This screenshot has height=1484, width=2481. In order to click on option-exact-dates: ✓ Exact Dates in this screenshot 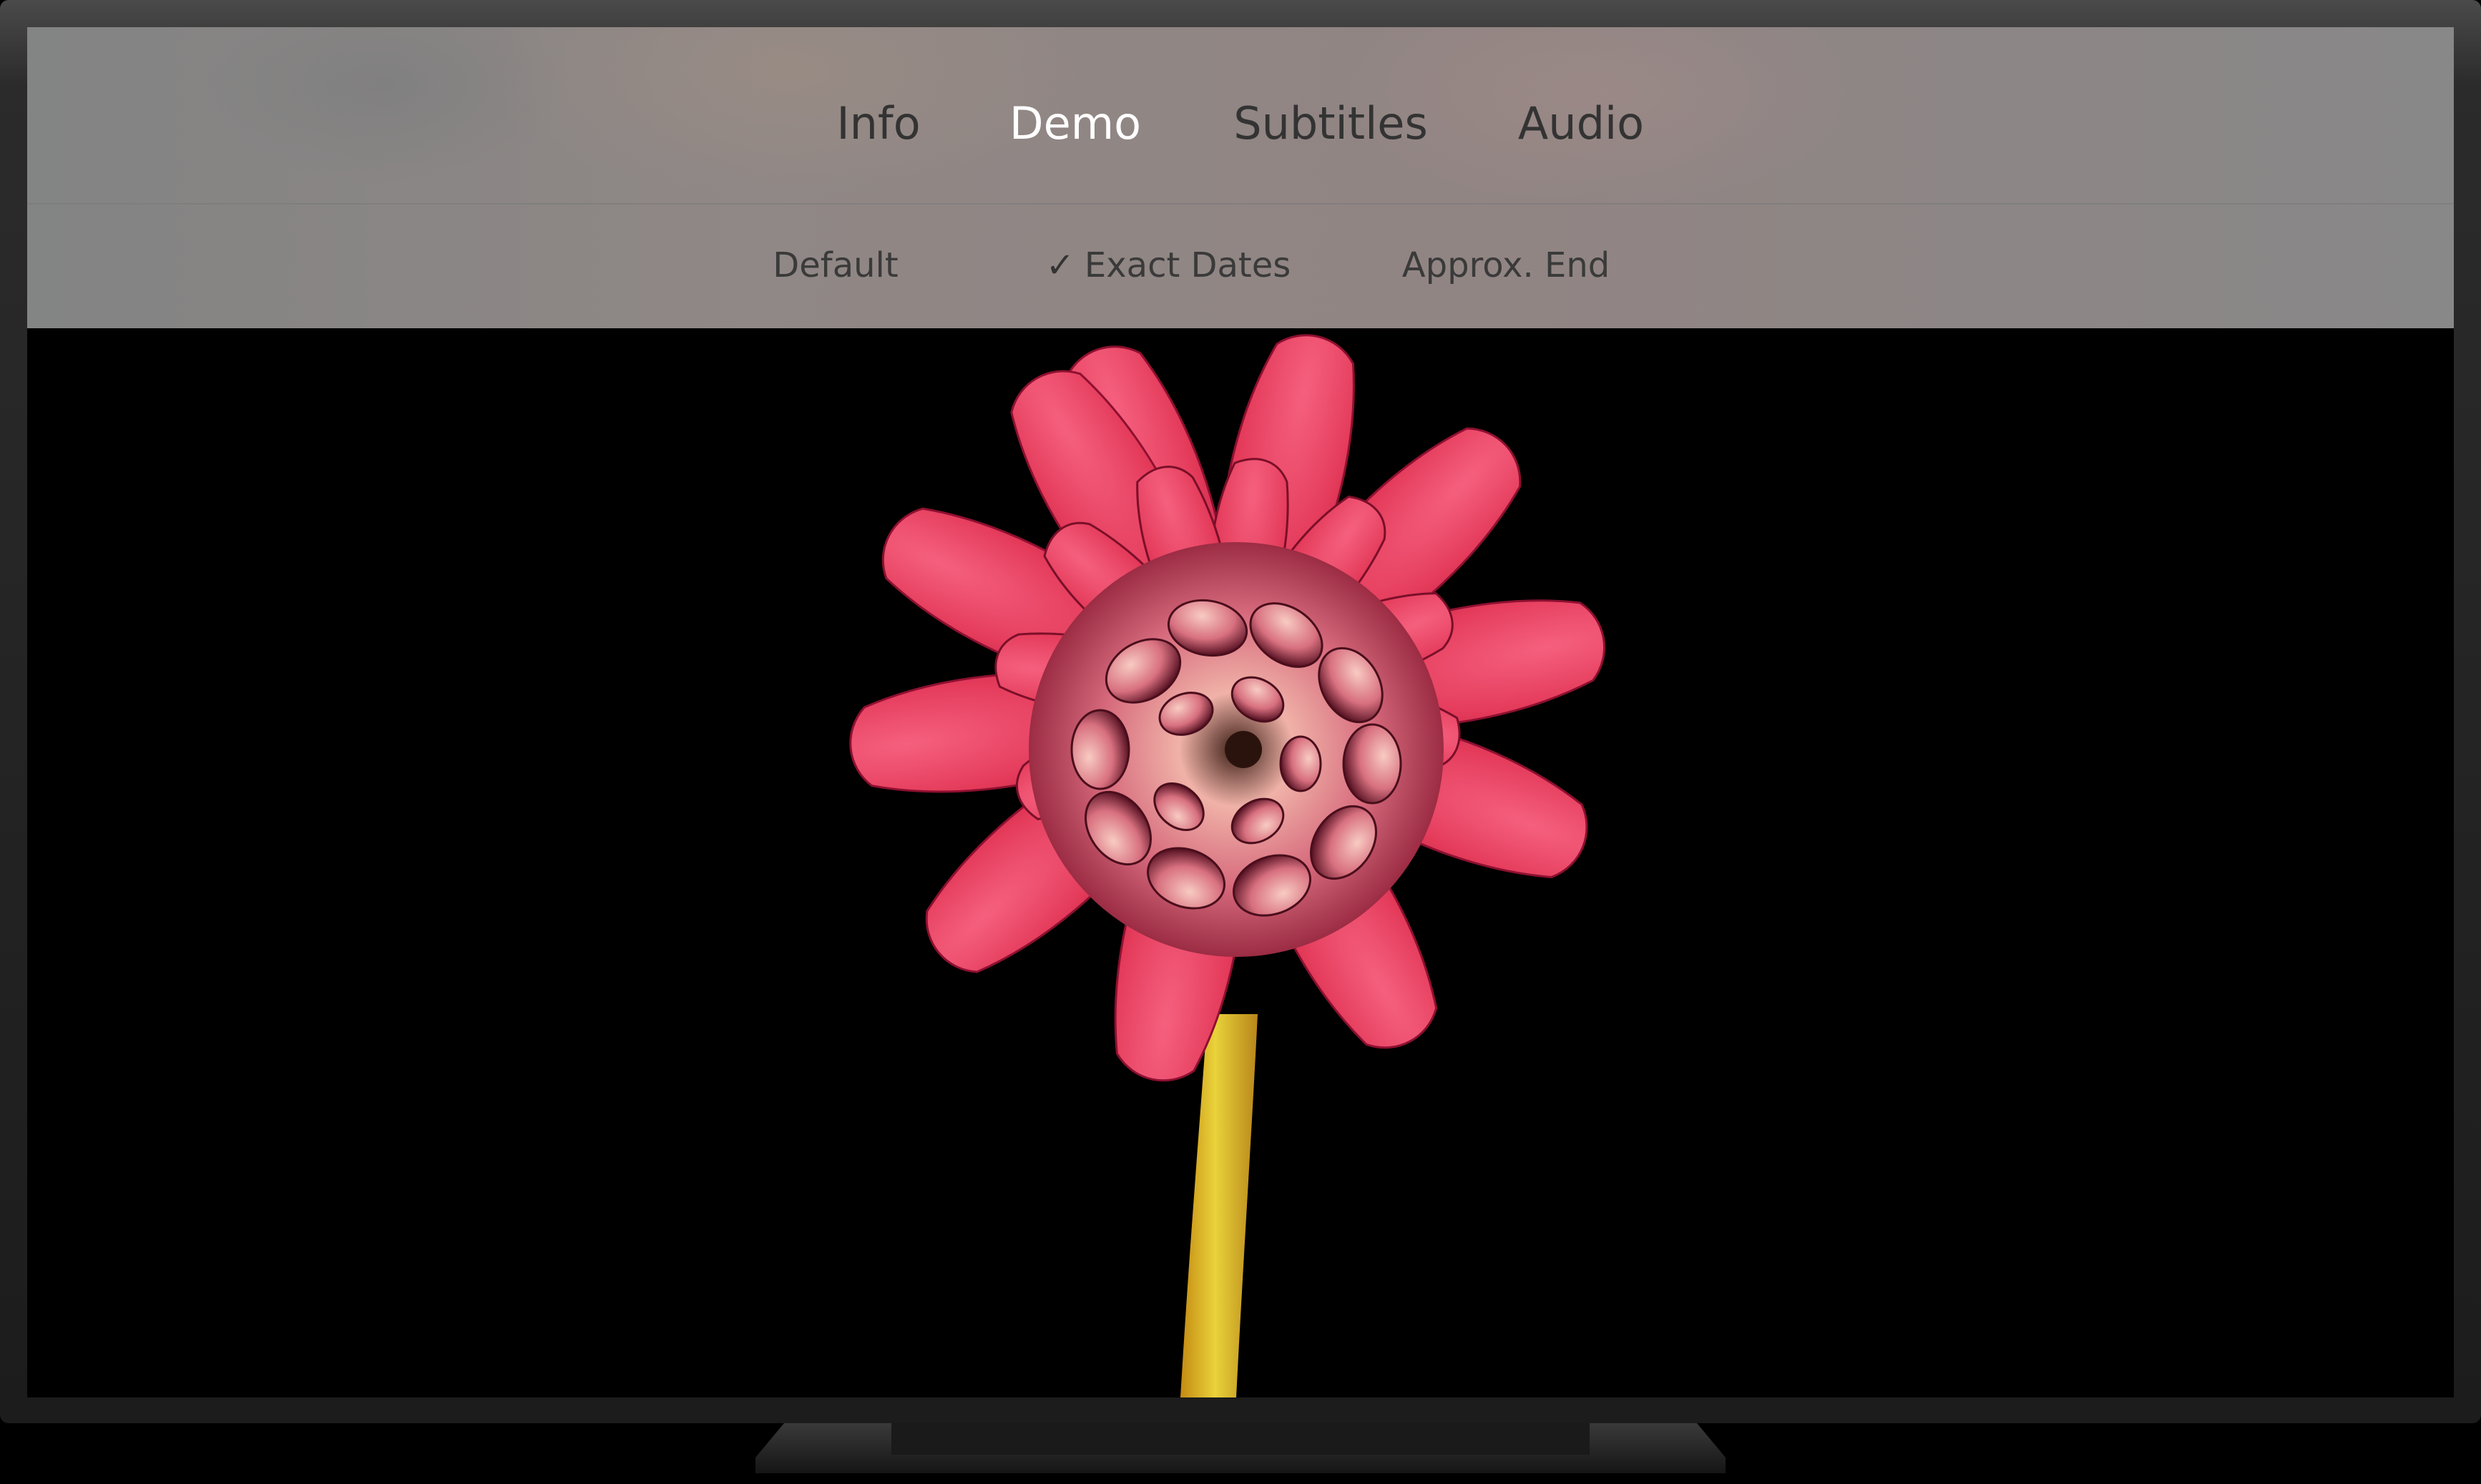, I will do `click(1168, 265)`.